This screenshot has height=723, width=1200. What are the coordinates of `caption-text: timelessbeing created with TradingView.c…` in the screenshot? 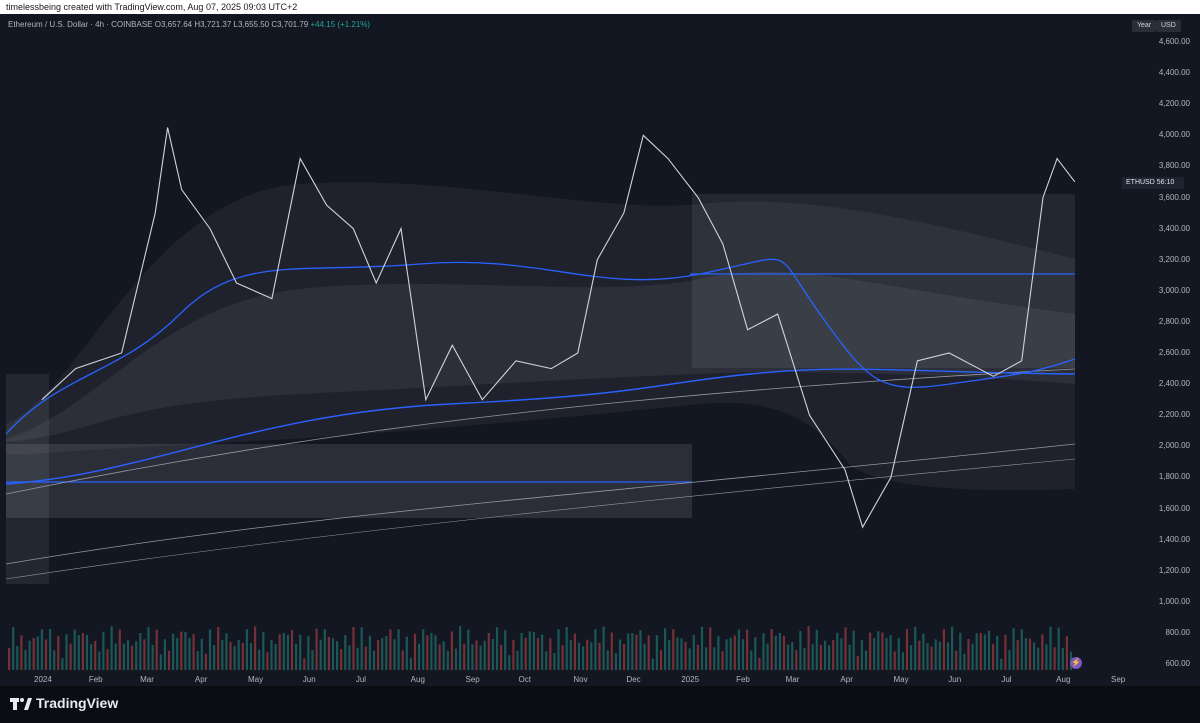 It's located at (152, 7).